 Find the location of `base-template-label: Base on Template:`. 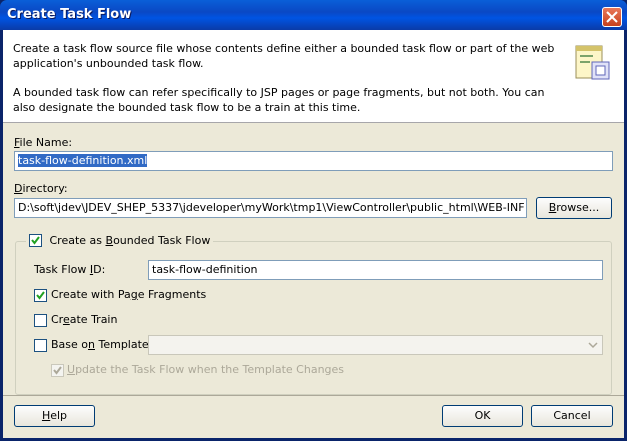

base-template-label: Base on Template: is located at coordinates (102, 344).